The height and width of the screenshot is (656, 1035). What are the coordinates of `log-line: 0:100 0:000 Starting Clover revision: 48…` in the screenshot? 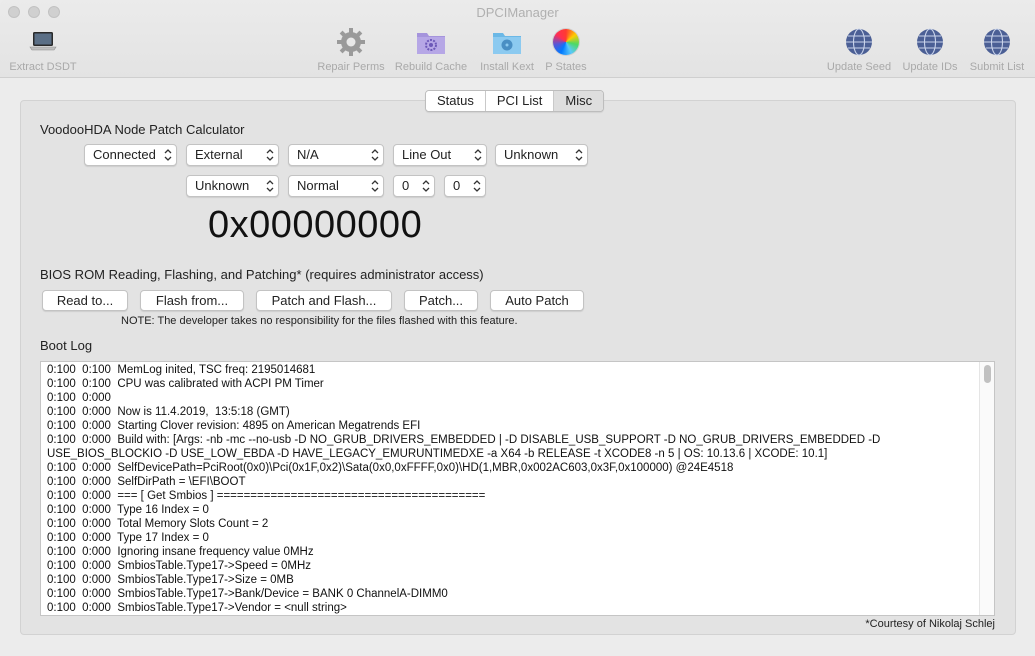 It's located at (234, 426).